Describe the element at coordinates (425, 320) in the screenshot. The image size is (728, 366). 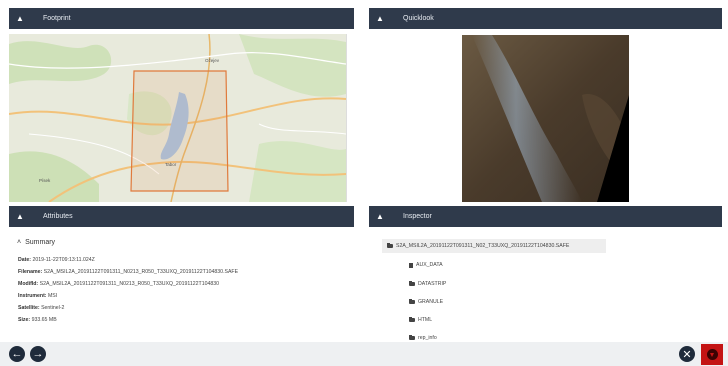
I see `tree-item-label: HTML` at that location.